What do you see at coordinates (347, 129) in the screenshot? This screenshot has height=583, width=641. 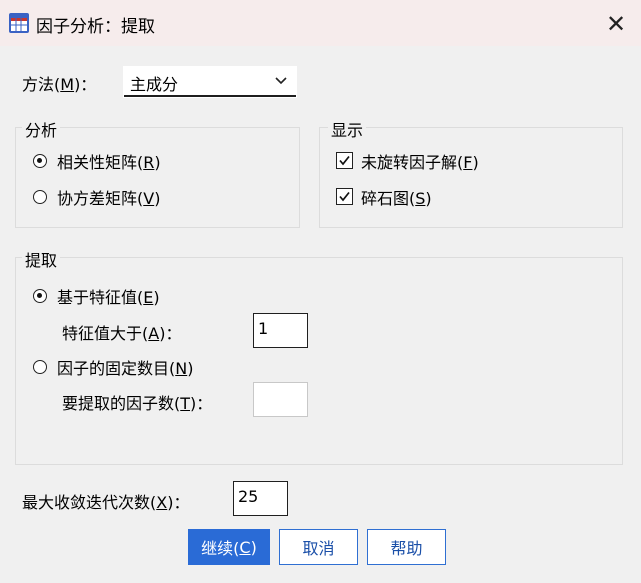 I see `display-legend: 显示` at bounding box center [347, 129].